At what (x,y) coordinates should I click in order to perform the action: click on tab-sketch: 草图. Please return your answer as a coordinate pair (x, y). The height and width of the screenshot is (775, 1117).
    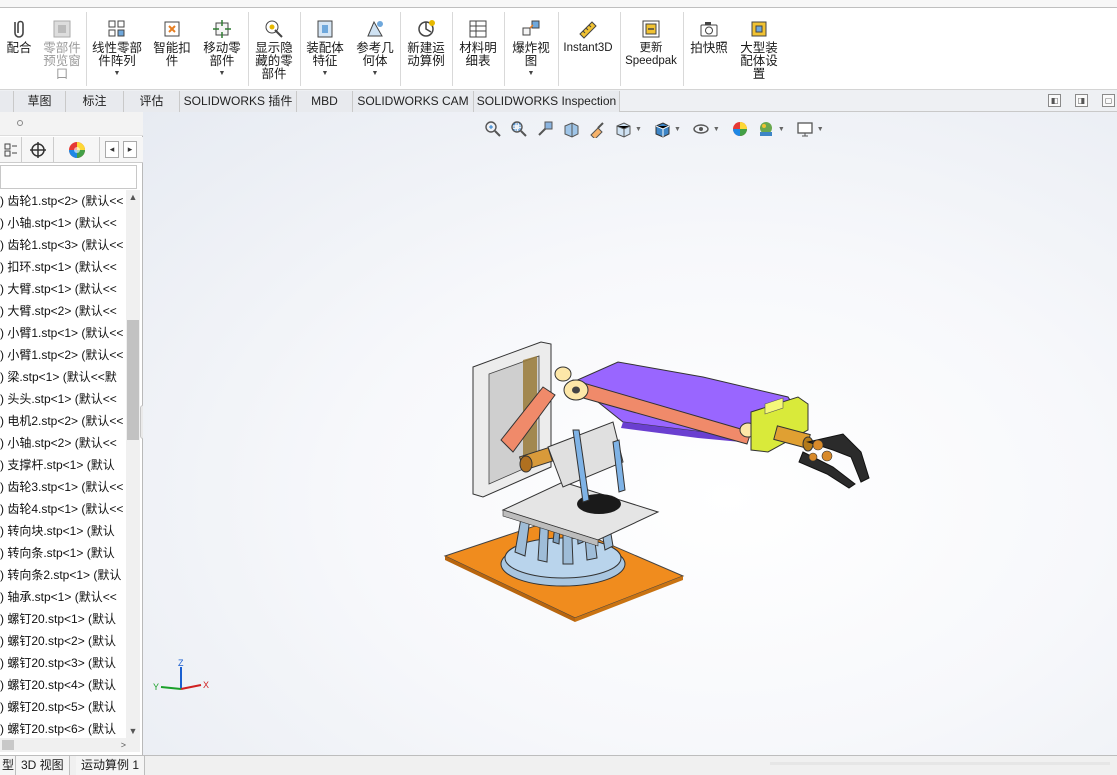
    Looking at the image, I should click on (40, 101).